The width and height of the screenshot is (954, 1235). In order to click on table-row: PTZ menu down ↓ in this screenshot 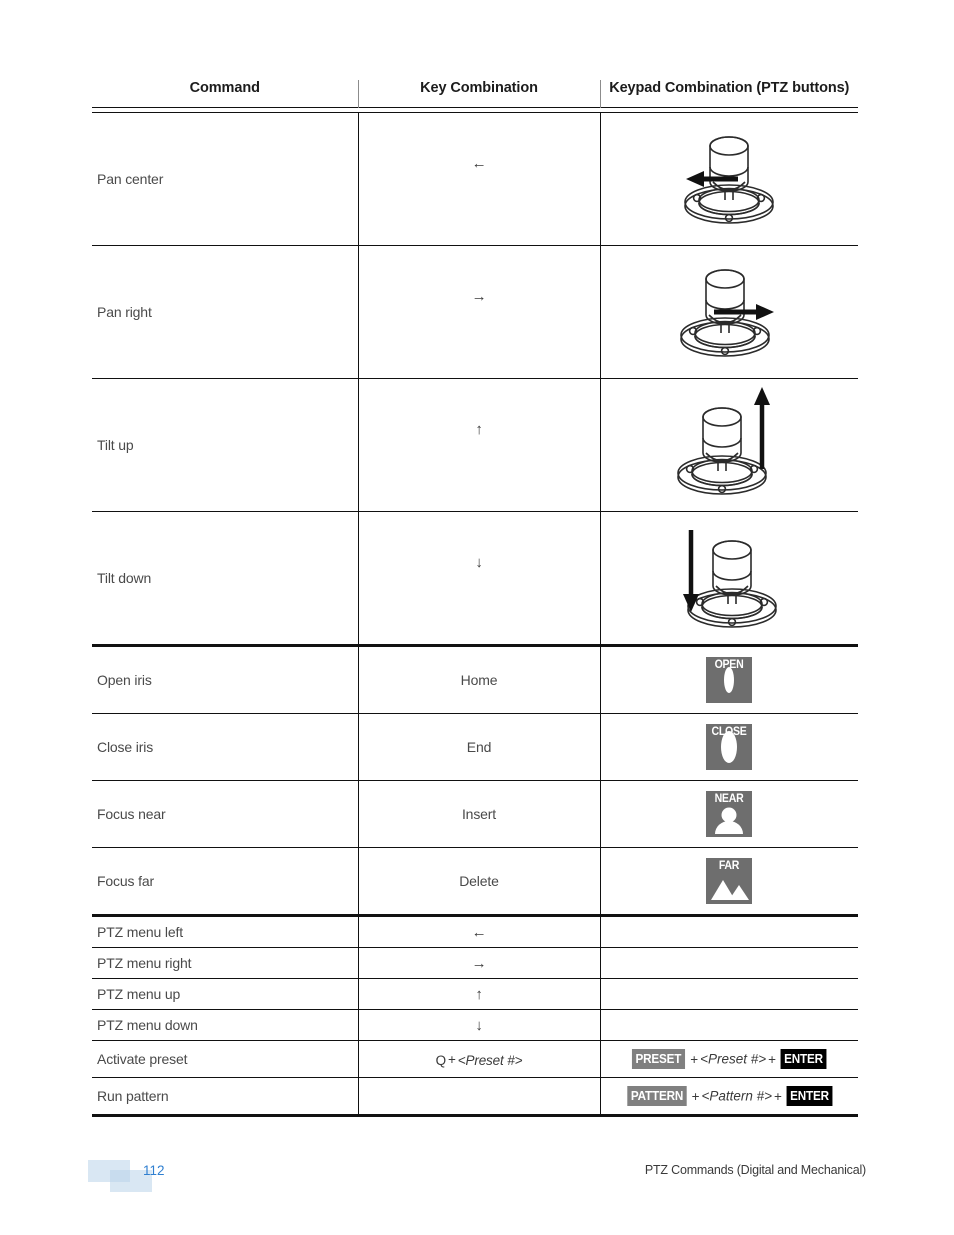, I will do `click(475, 1025)`.